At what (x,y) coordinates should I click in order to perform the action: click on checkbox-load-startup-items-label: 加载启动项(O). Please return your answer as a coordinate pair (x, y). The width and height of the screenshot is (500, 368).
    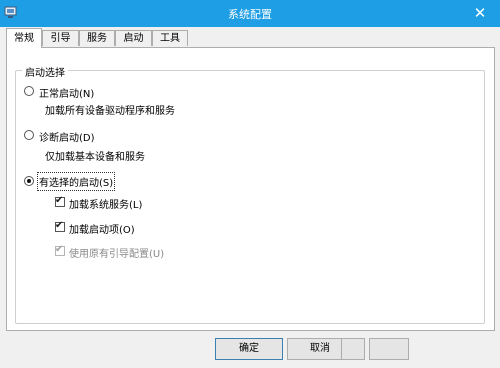
    Looking at the image, I should click on (102, 228).